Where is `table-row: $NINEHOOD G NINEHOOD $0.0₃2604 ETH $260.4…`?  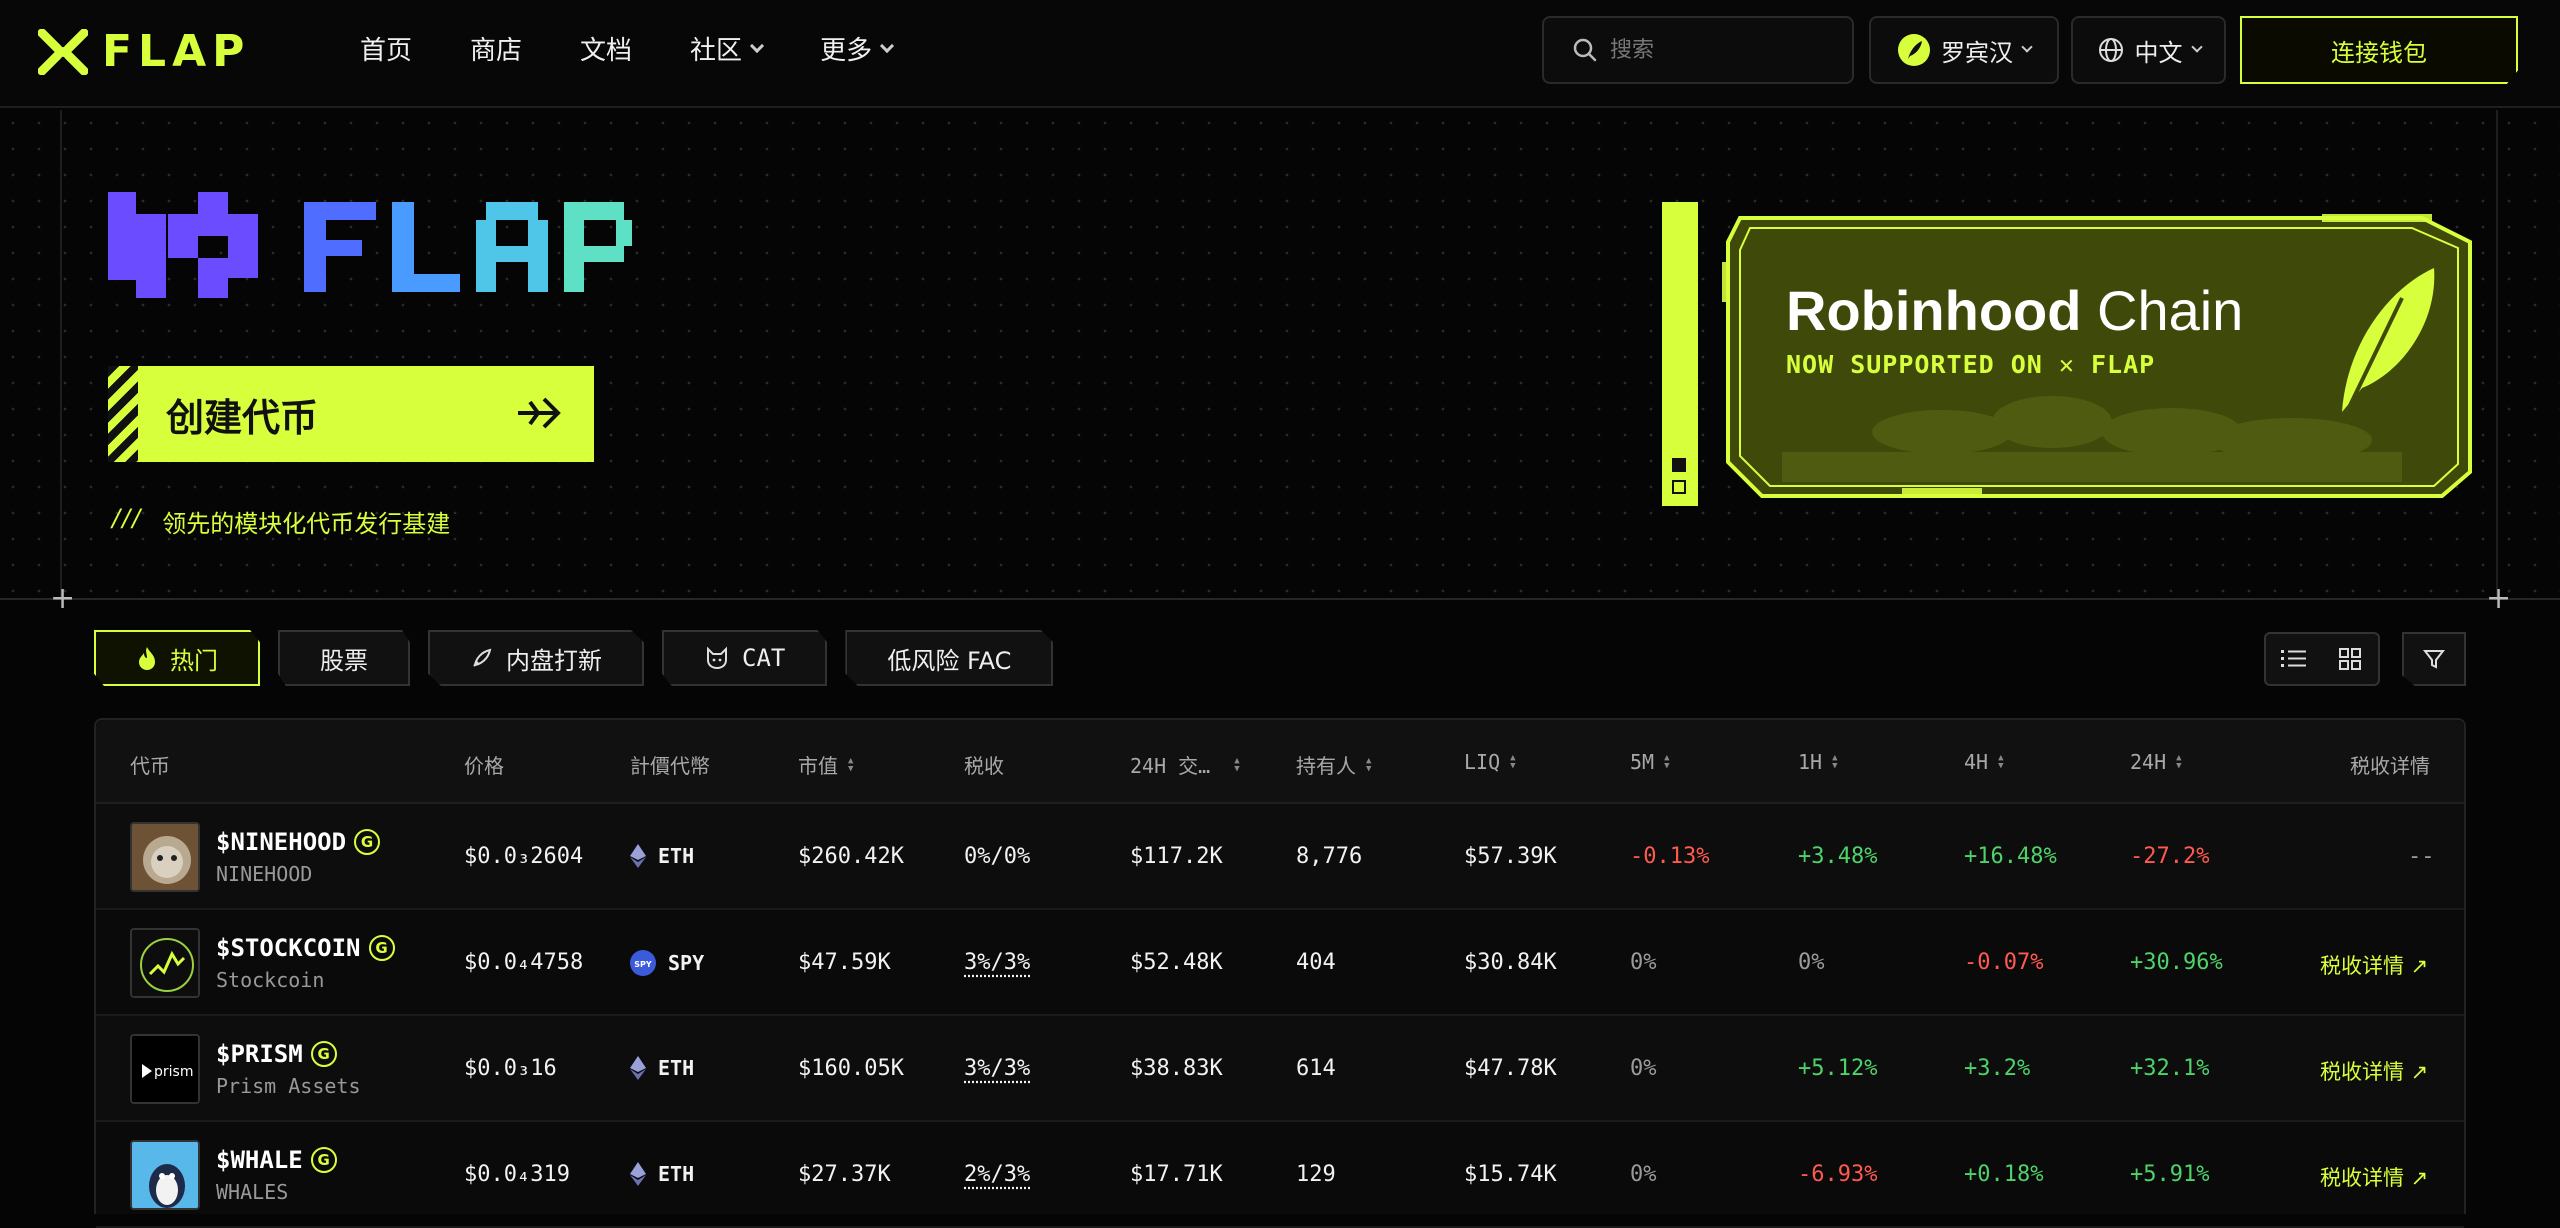 table-row: $NINEHOOD G NINEHOOD $0.0₃2604 ETH $260.4… is located at coordinates (1280, 857).